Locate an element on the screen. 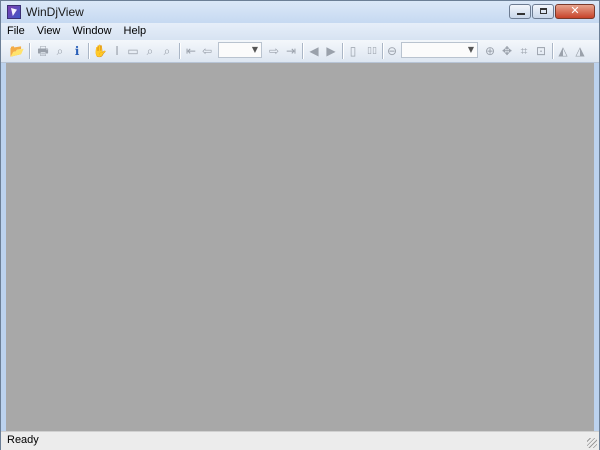 The height and width of the screenshot is (450, 600). resize-grip-icon is located at coordinates (592, 443).